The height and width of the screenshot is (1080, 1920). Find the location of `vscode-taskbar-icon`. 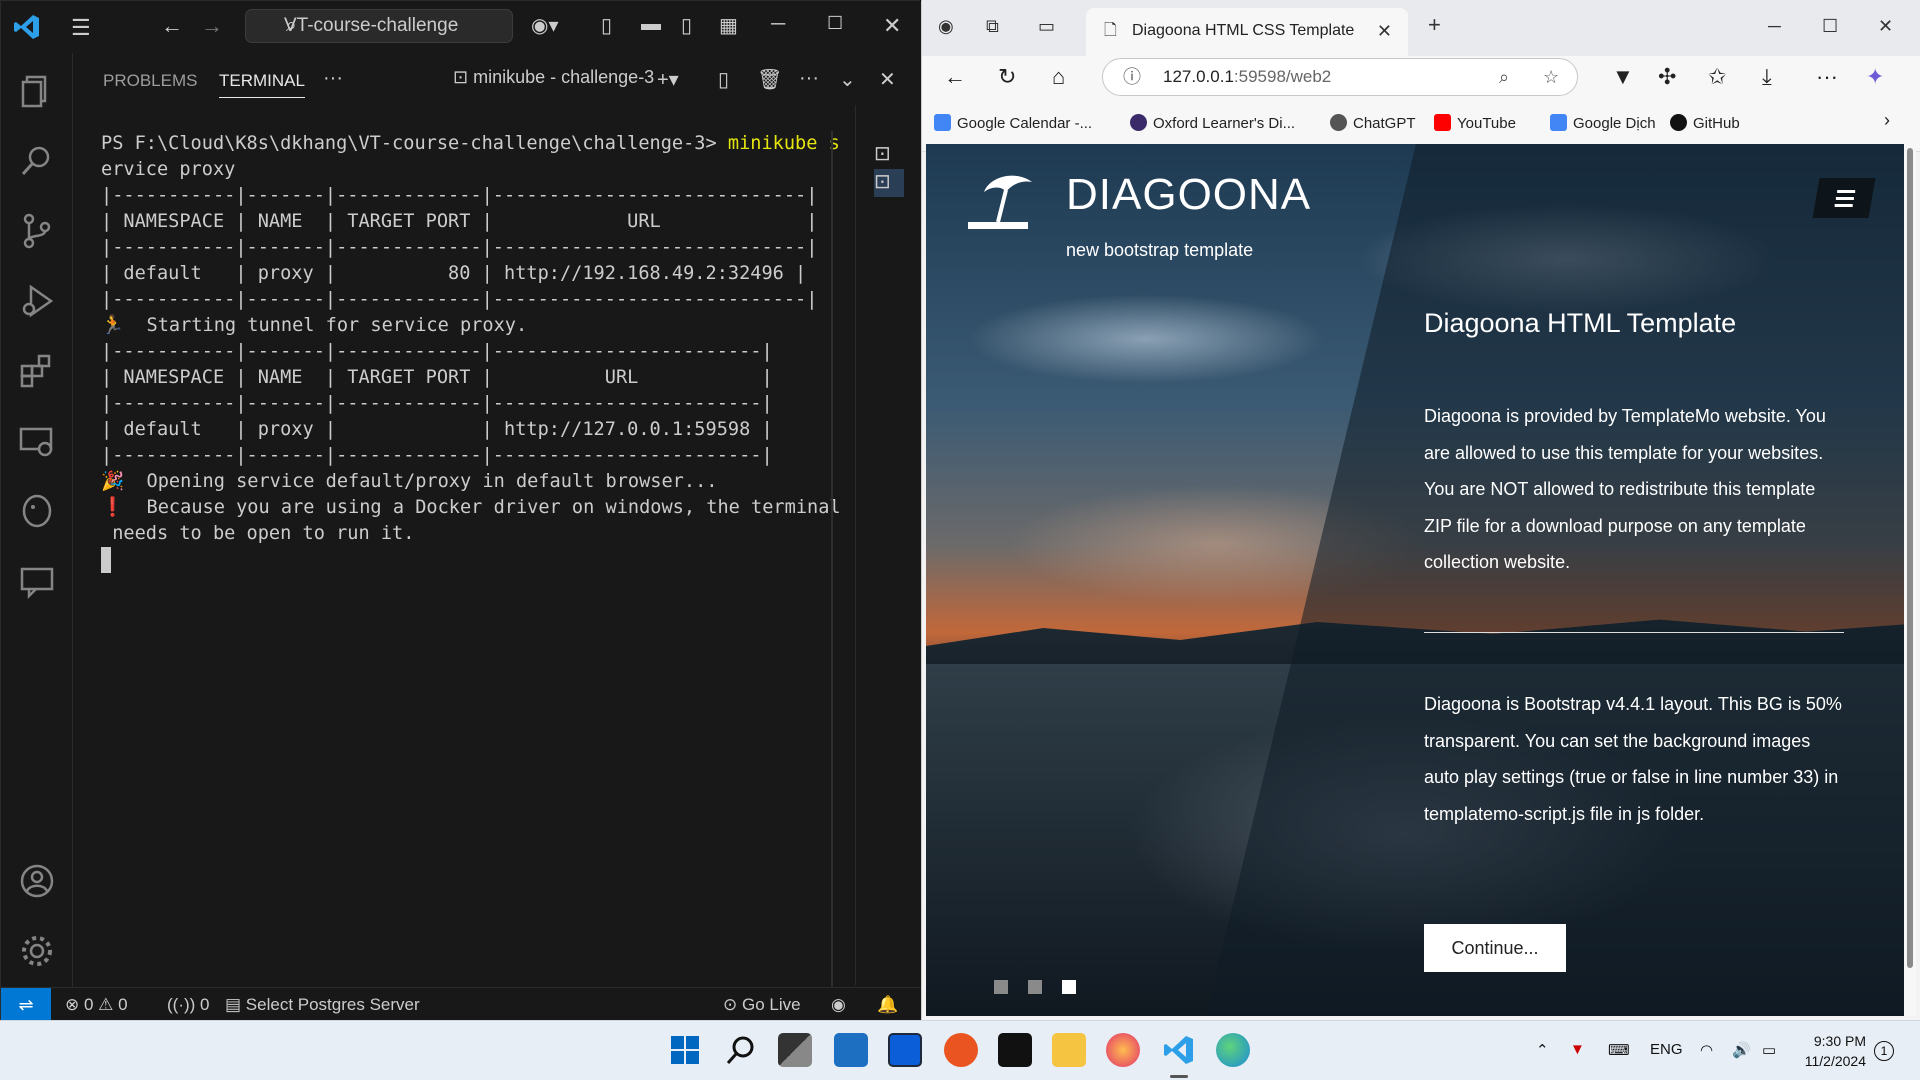

vscode-taskbar-icon is located at coordinates (1179, 1050).